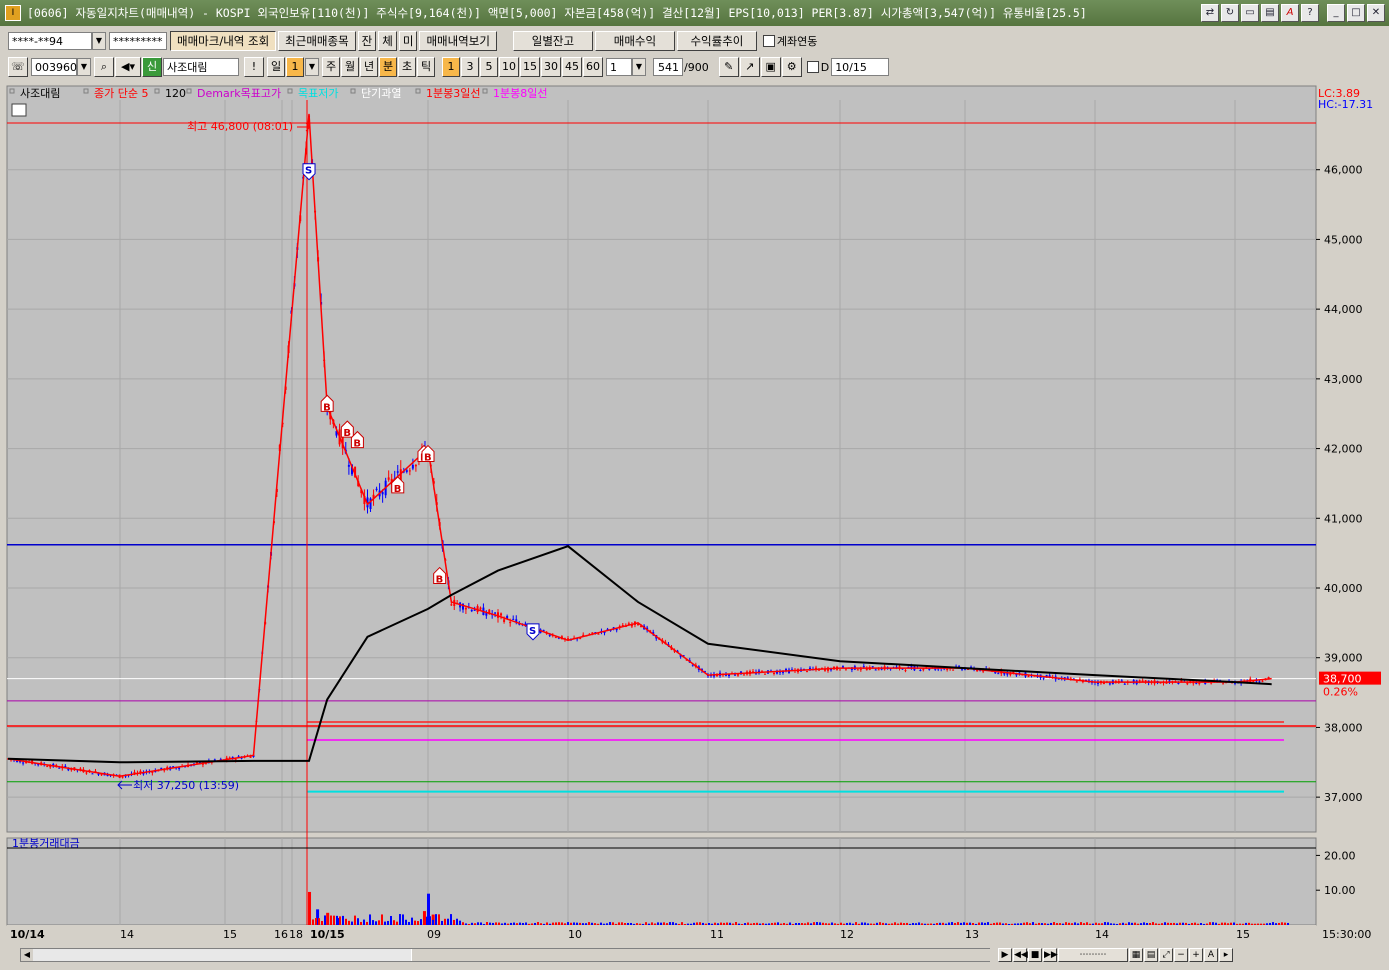  What do you see at coordinates (104, 67) in the screenshot?
I see `search-icon: ⌕` at bounding box center [104, 67].